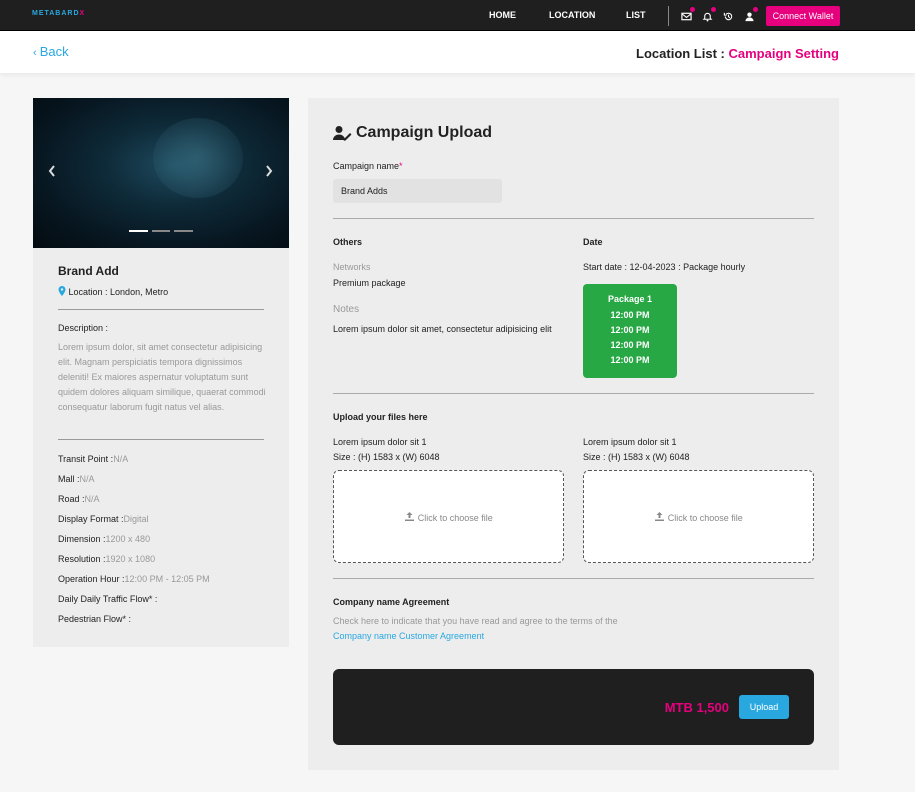  Describe the element at coordinates (352, 267) in the screenshot. I see `networks-label: Networks` at that location.